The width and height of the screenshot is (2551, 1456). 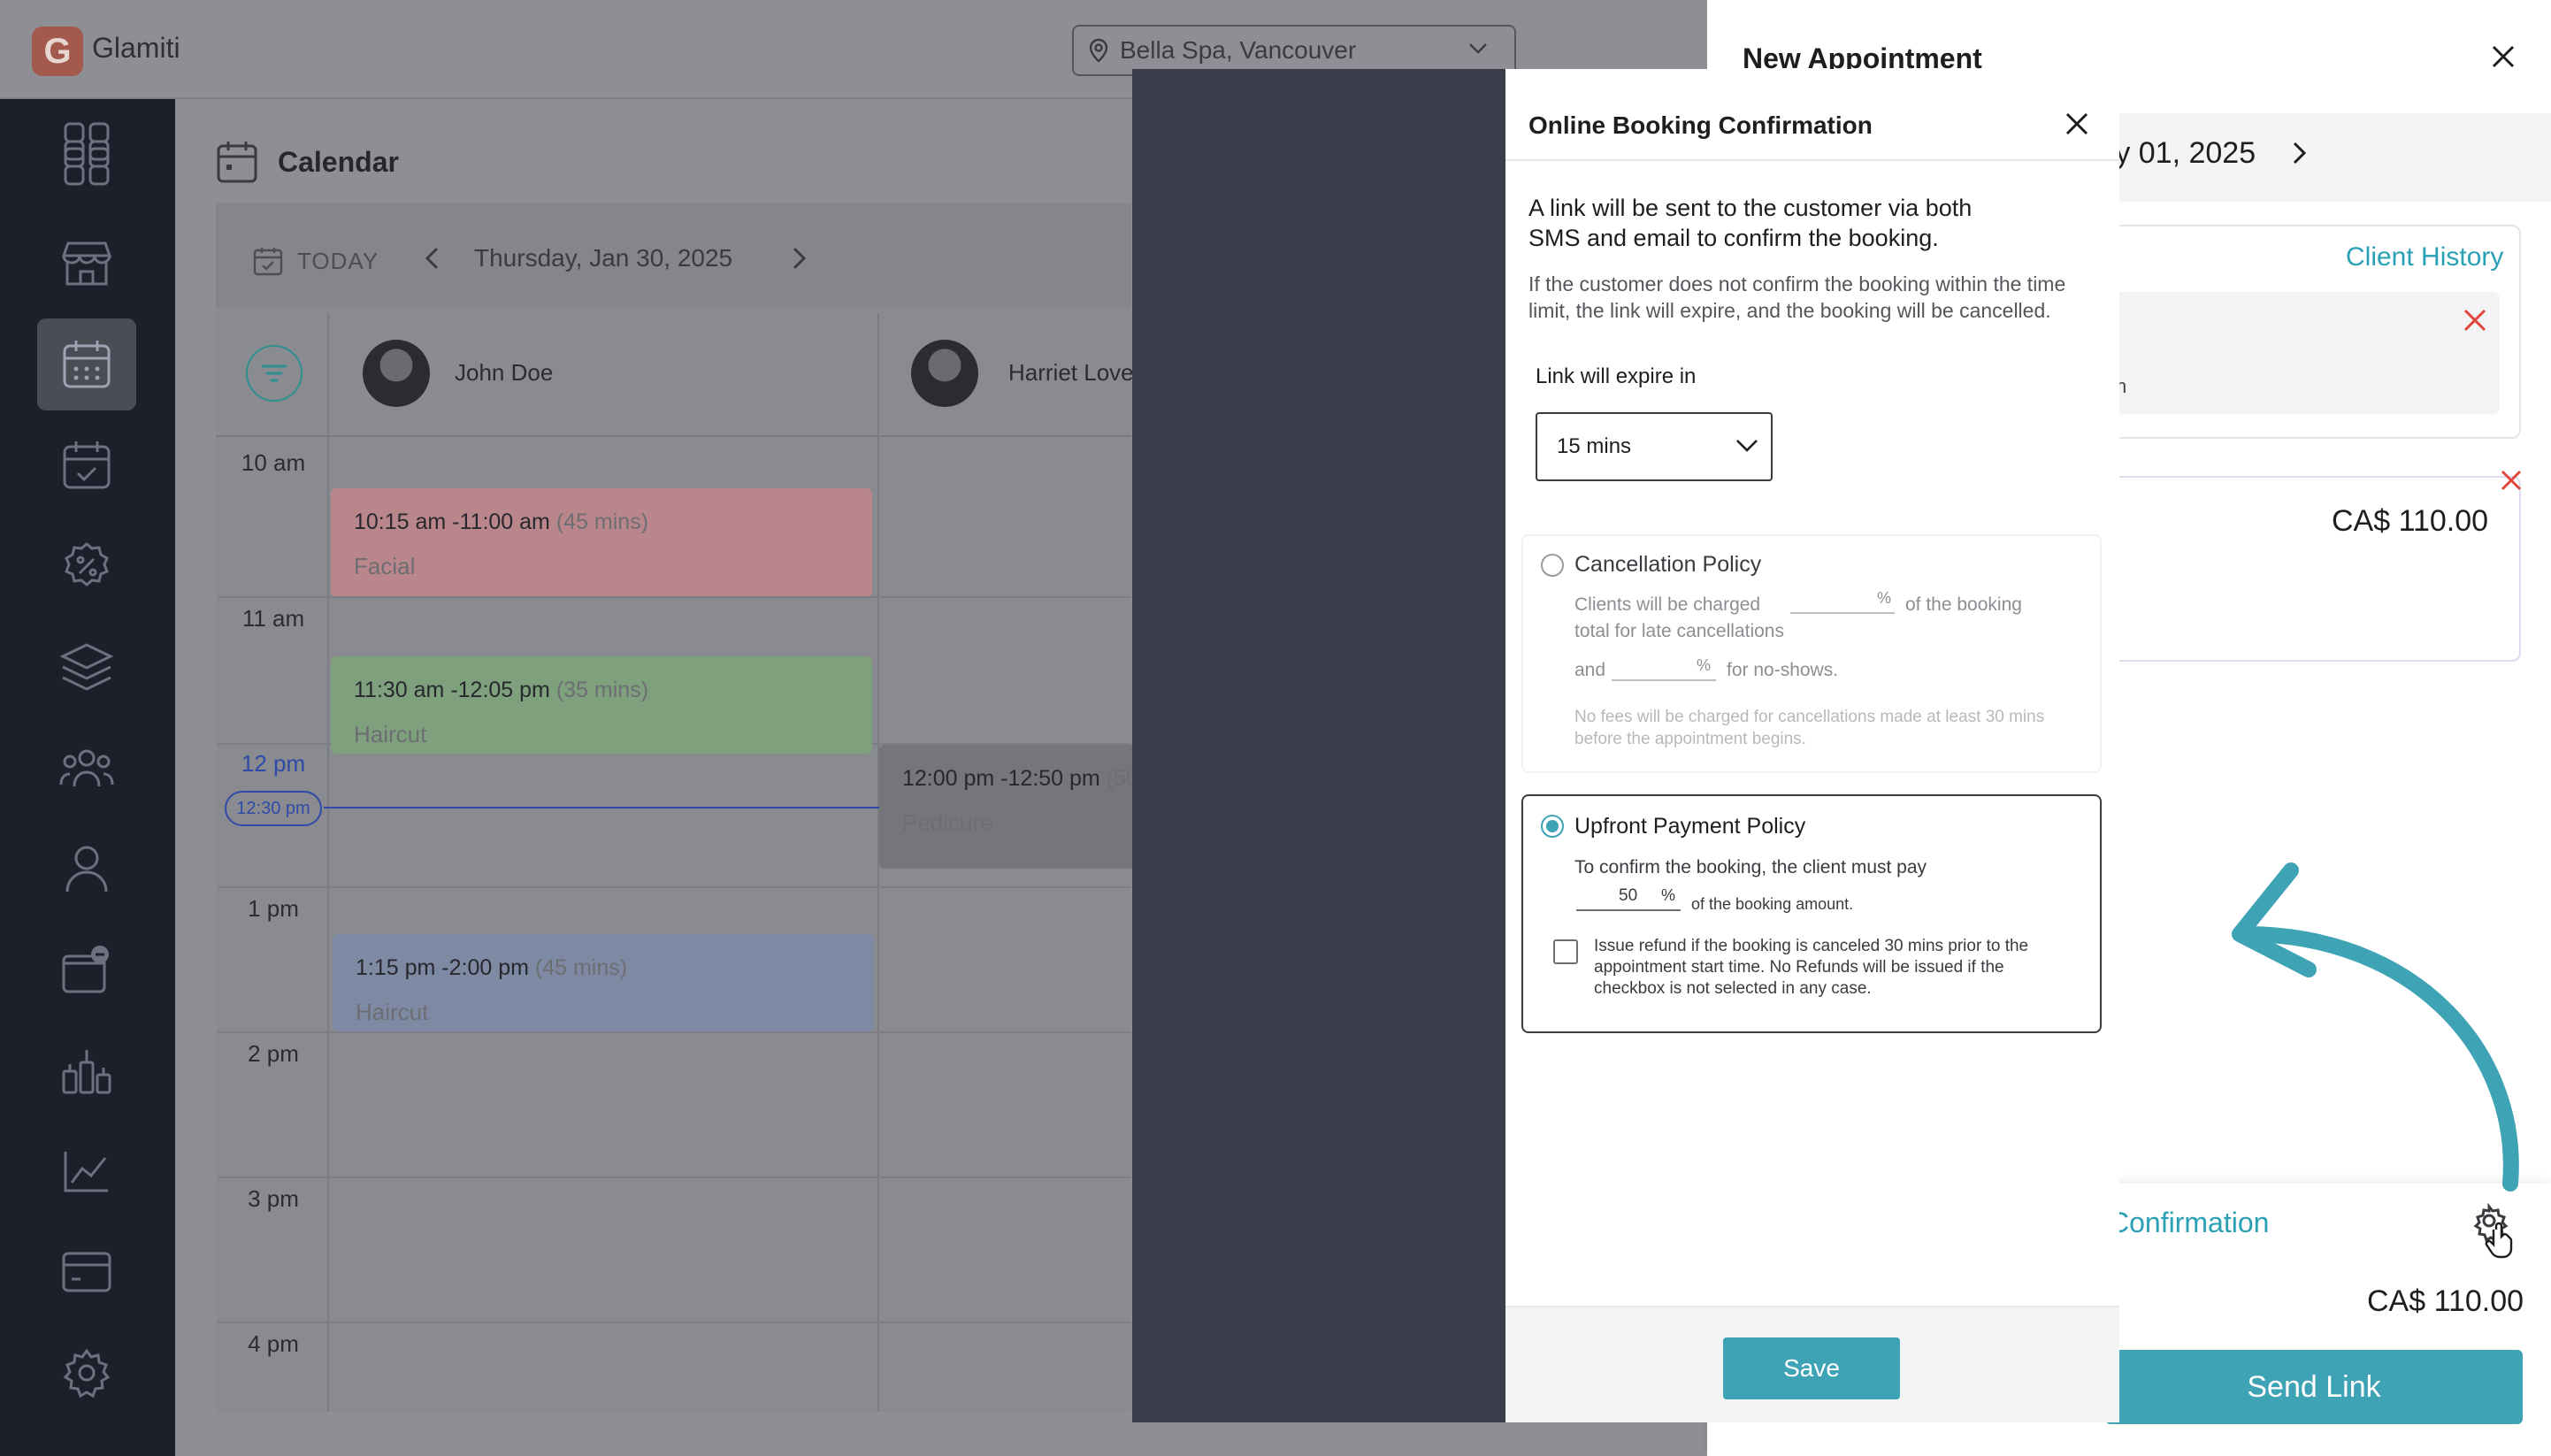 What do you see at coordinates (1552, 565) in the screenshot?
I see `cancellation-policy-radio` at bounding box center [1552, 565].